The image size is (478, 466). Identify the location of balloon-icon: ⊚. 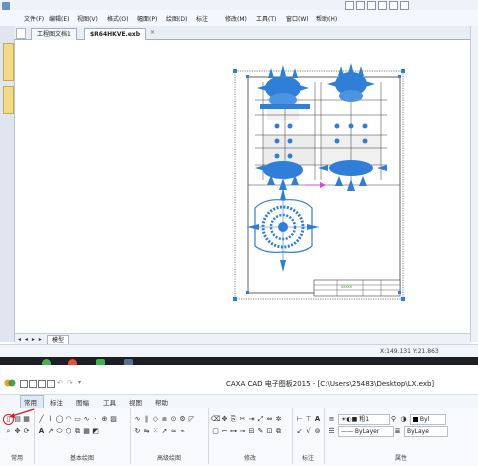
(317, 431).